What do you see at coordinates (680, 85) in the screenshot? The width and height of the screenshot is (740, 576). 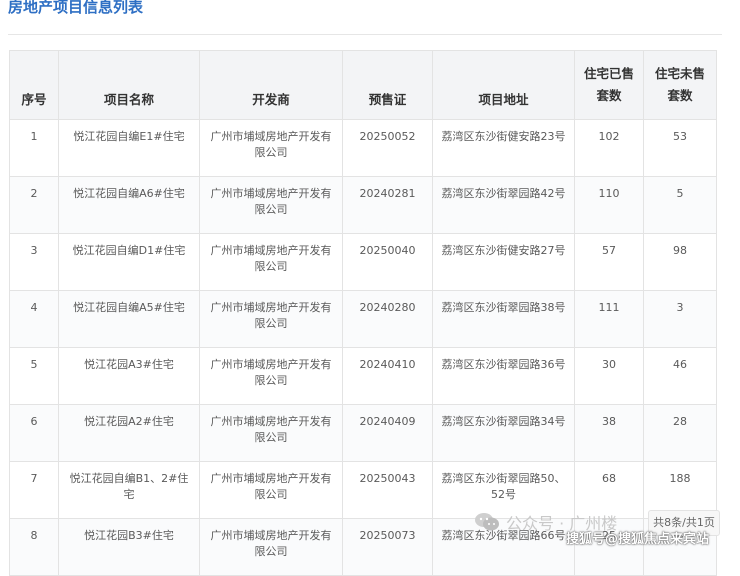 I see `column-header-unsold: 住宅未售套数` at bounding box center [680, 85].